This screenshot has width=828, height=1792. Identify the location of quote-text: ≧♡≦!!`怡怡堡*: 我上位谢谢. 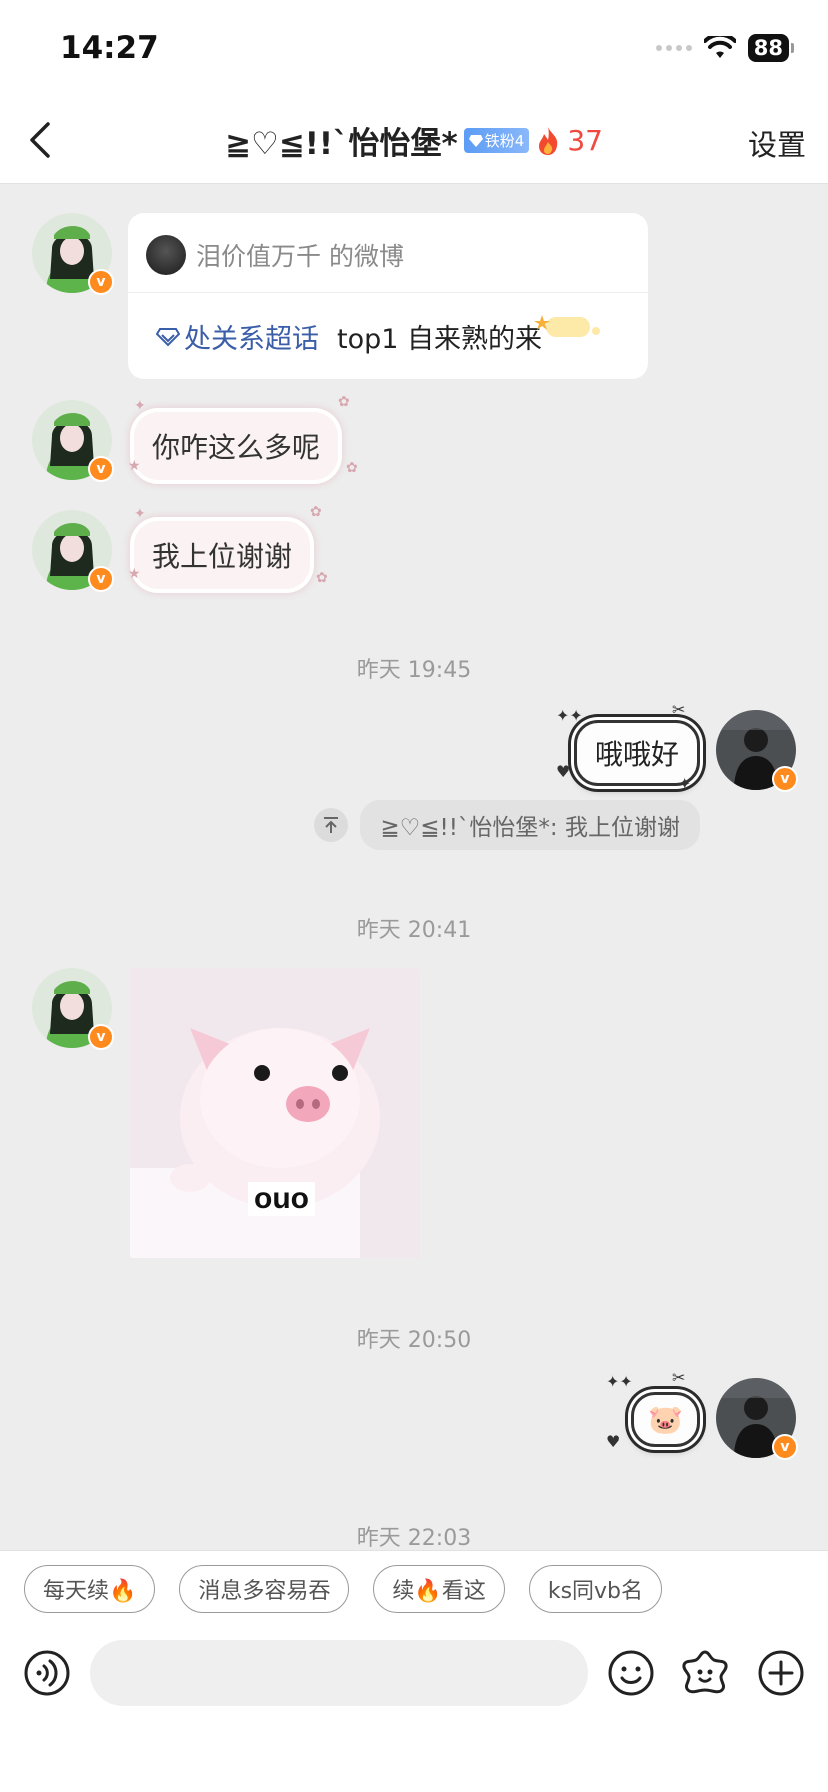
(530, 825).